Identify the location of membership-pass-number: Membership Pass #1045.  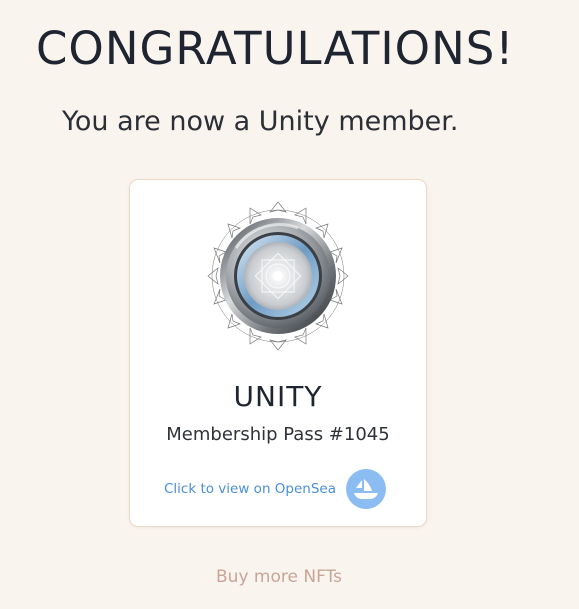
(278, 434).